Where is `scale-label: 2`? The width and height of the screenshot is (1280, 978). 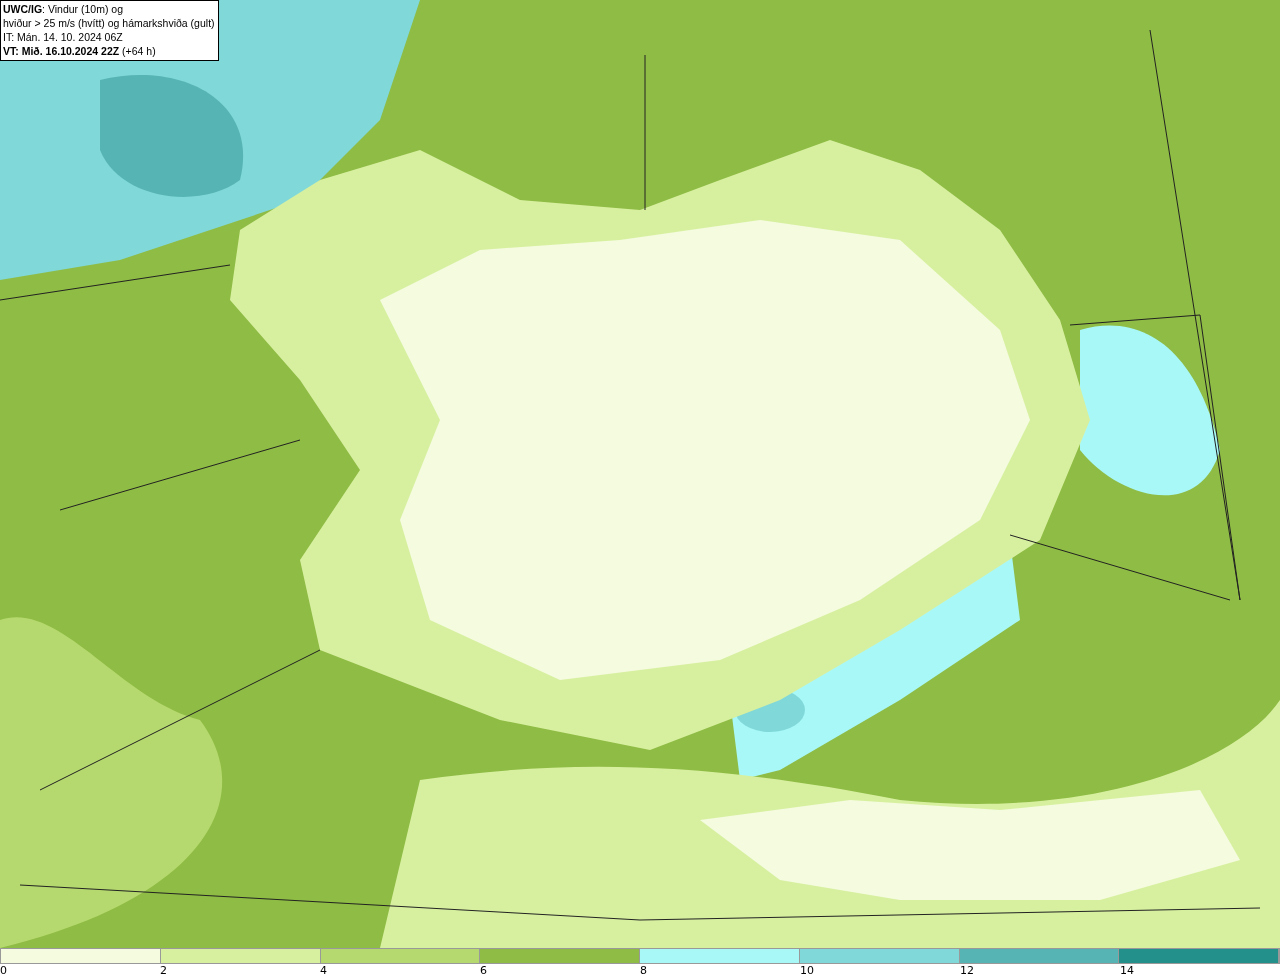 scale-label: 2 is located at coordinates (163, 971).